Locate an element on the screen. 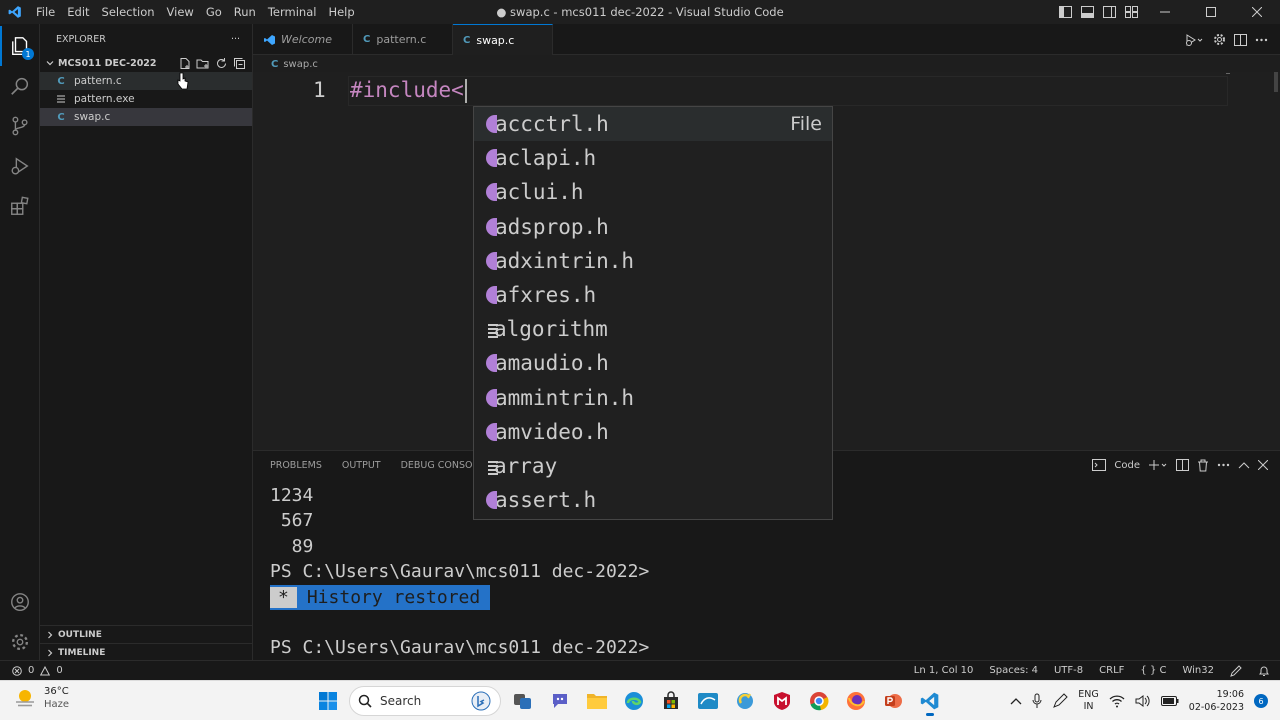  status-problems: 0 0 is located at coordinates (37, 671).